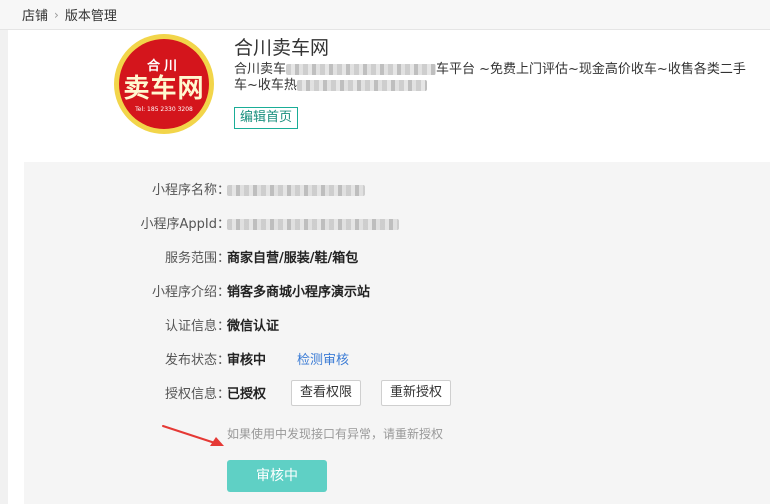  I want to click on store-logo: 合川 卖车网 Tel: 185 2330 3208, so click(164, 84).